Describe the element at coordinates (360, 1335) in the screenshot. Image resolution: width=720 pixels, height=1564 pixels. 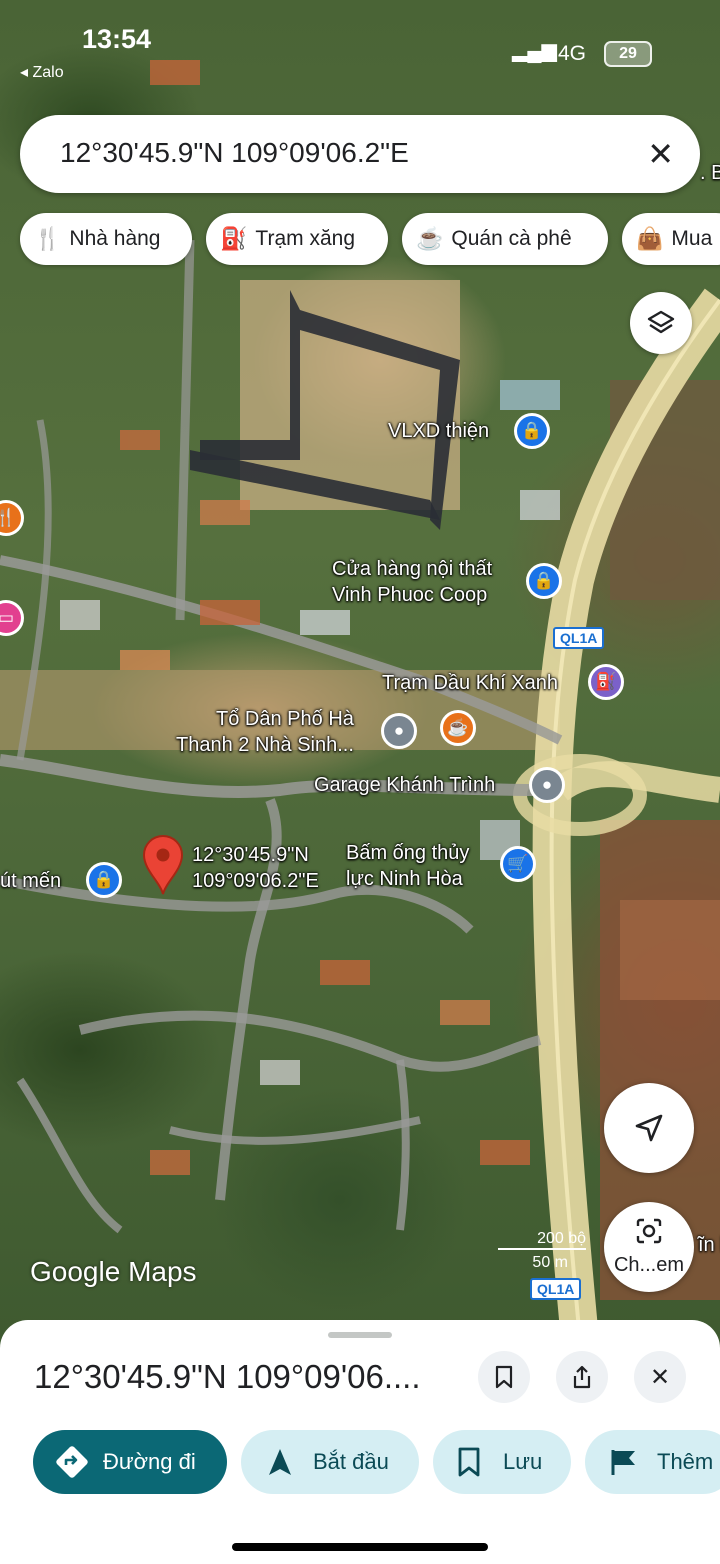
I see `sheet-drag-handle` at that location.